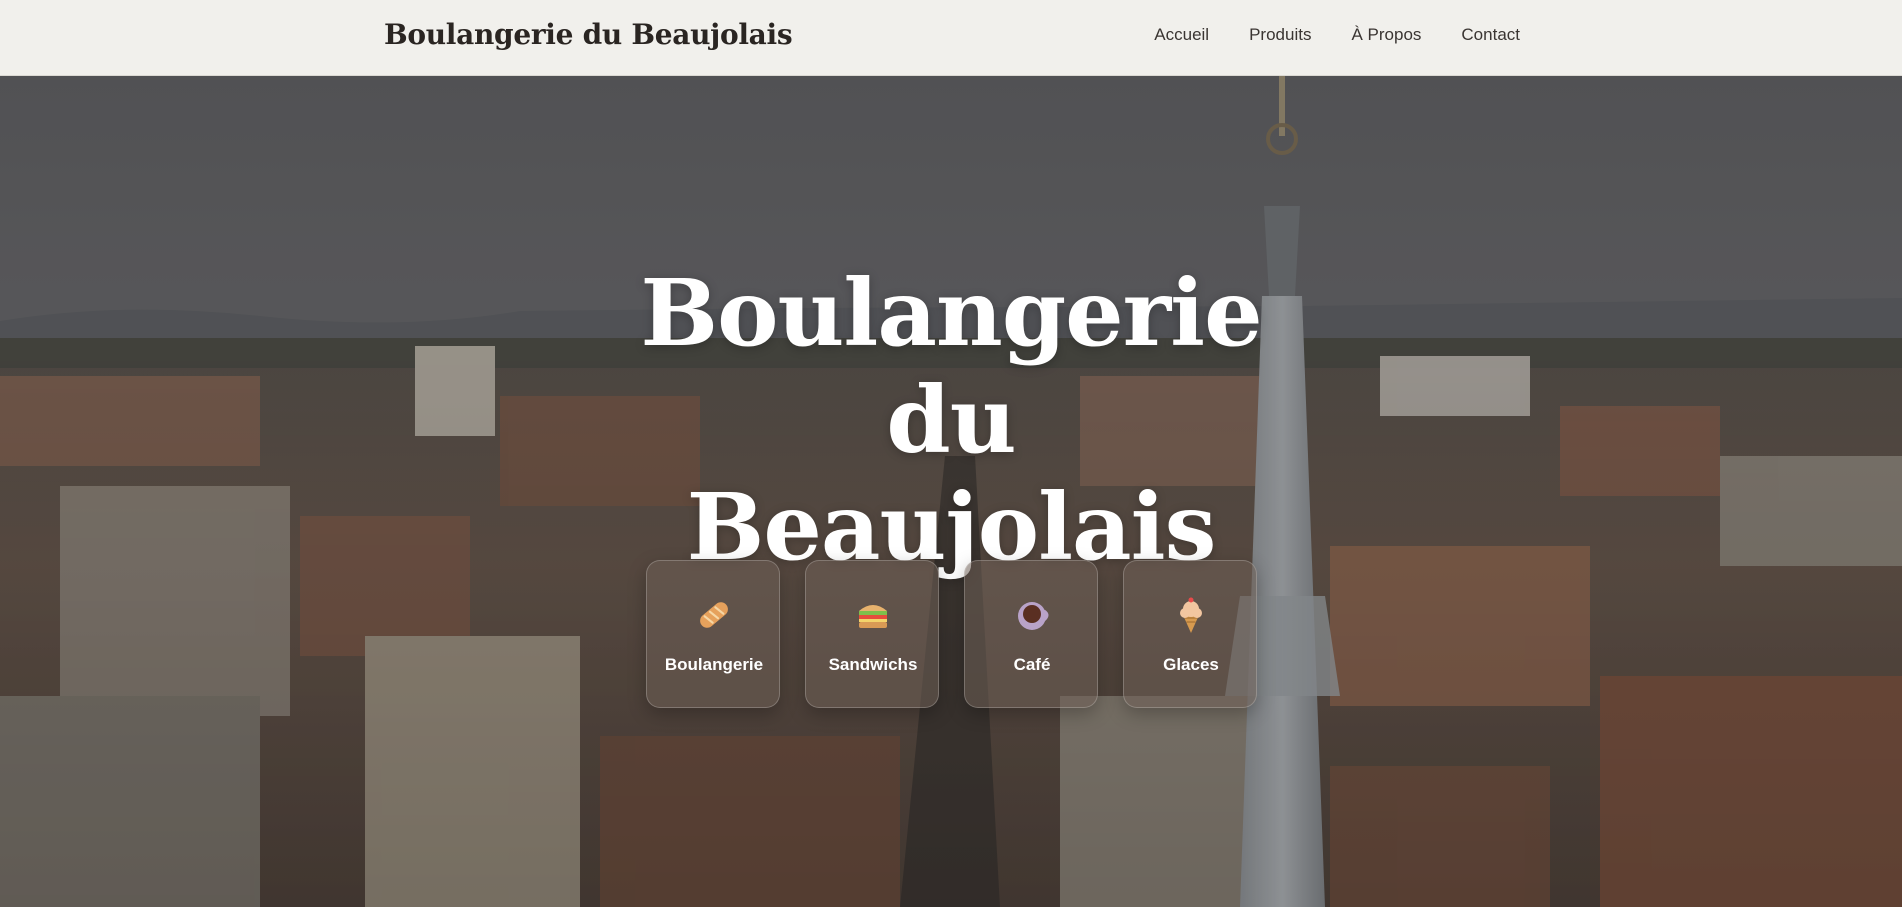 Image resolution: width=1902 pixels, height=907 pixels. What do you see at coordinates (714, 664) in the screenshot?
I see `category-label: Boulangerie` at bounding box center [714, 664].